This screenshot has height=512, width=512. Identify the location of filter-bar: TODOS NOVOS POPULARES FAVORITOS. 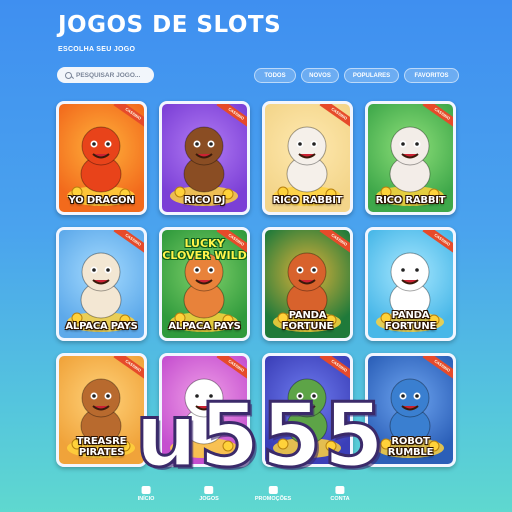
(356, 75).